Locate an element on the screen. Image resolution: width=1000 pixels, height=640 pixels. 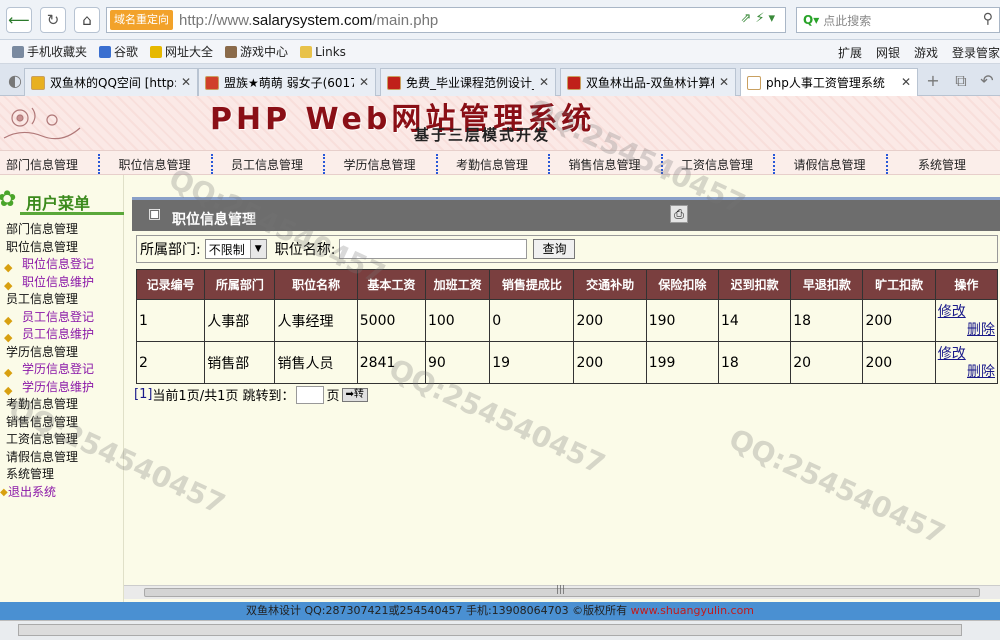
bookmark-right-label: 扩展 is located at coordinates (849, 52).